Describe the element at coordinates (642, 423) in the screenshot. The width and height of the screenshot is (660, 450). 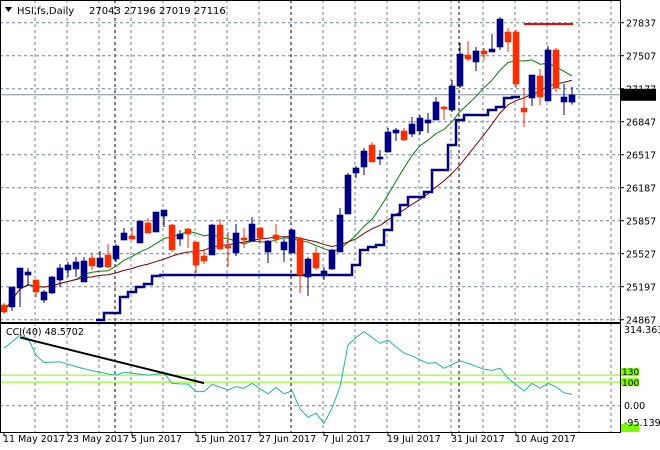
I see `cci-axis-label: -95.1391` at that location.